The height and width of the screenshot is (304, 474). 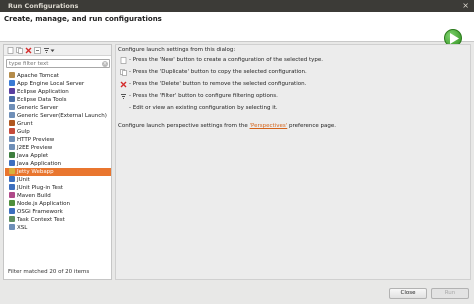 What do you see at coordinates (51, 84) in the screenshot?
I see `tree-item-label: App Engine Local Server` at bounding box center [51, 84].